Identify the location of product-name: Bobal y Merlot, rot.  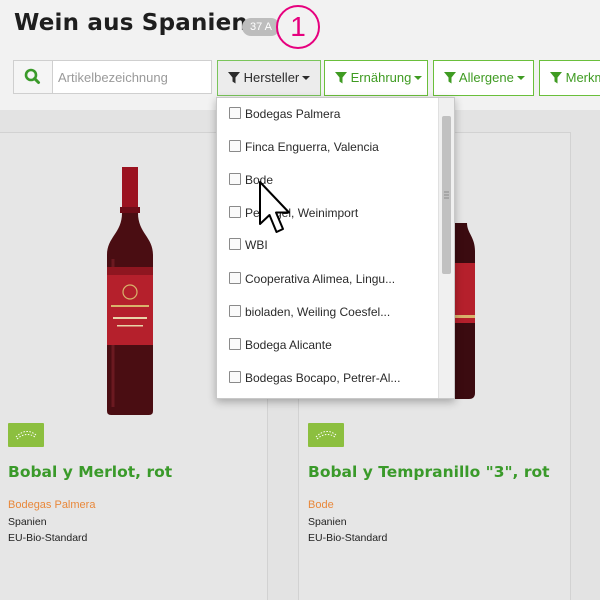
(90, 472).